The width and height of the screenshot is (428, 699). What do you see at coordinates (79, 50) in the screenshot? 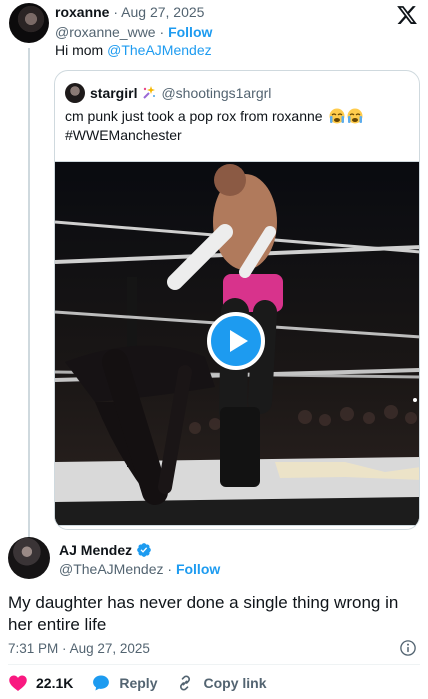
I see `tweet-text: Hi mom` at bounding box center [79, 50].